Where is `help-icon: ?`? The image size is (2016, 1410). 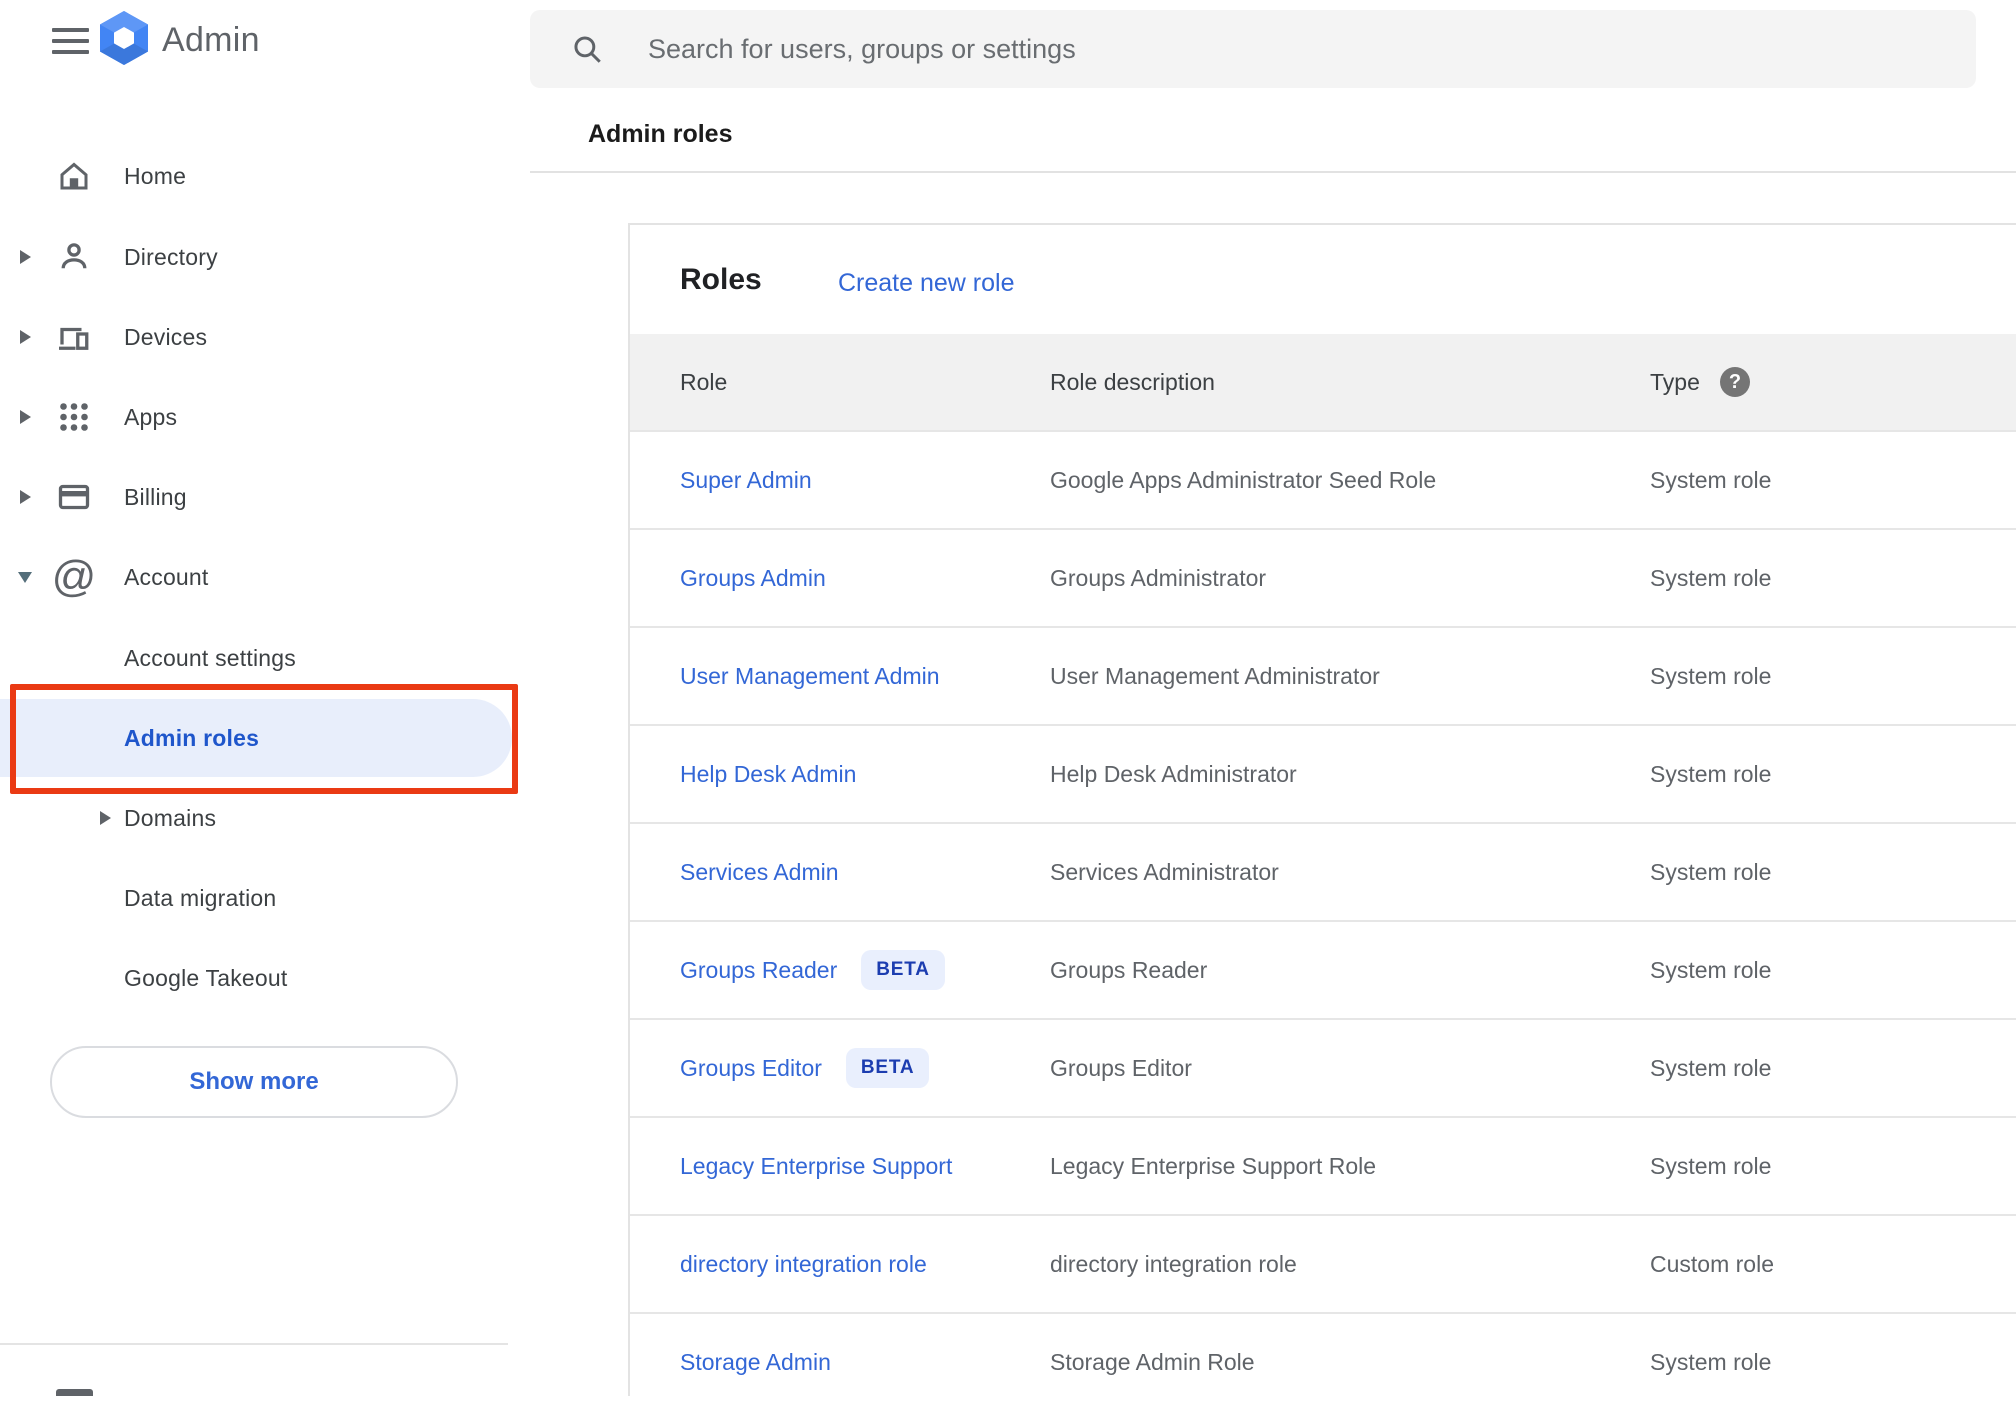
help-icon: ? is located at coordinates (1735, 382).